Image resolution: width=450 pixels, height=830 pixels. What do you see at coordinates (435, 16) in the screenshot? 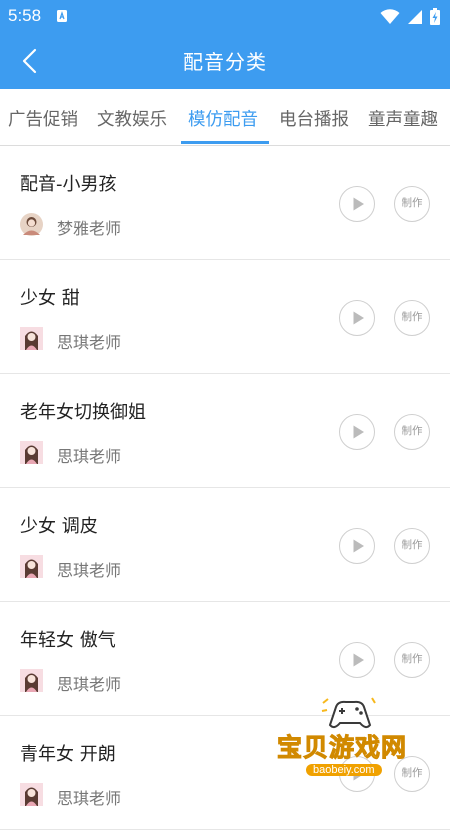
I see `battery-charging-icon` at bounding box center [435, 16].